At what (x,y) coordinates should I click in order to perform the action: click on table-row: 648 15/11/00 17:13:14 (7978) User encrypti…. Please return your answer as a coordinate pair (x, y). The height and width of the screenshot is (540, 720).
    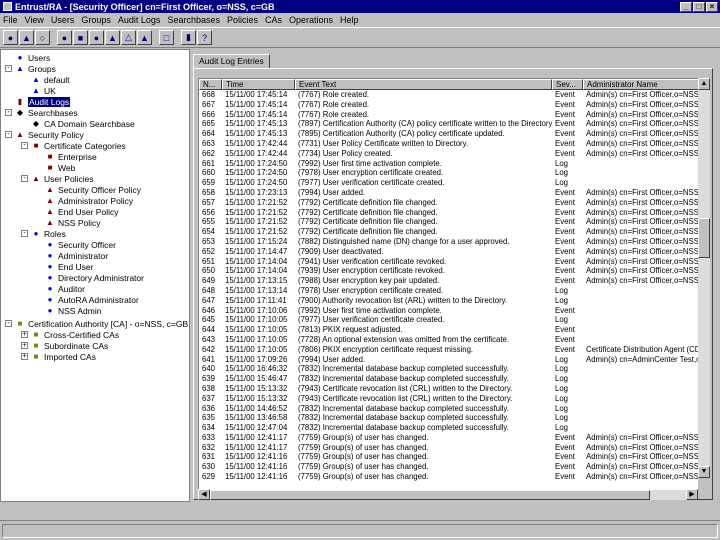
    Looking at the image, I should click on (448, 291).